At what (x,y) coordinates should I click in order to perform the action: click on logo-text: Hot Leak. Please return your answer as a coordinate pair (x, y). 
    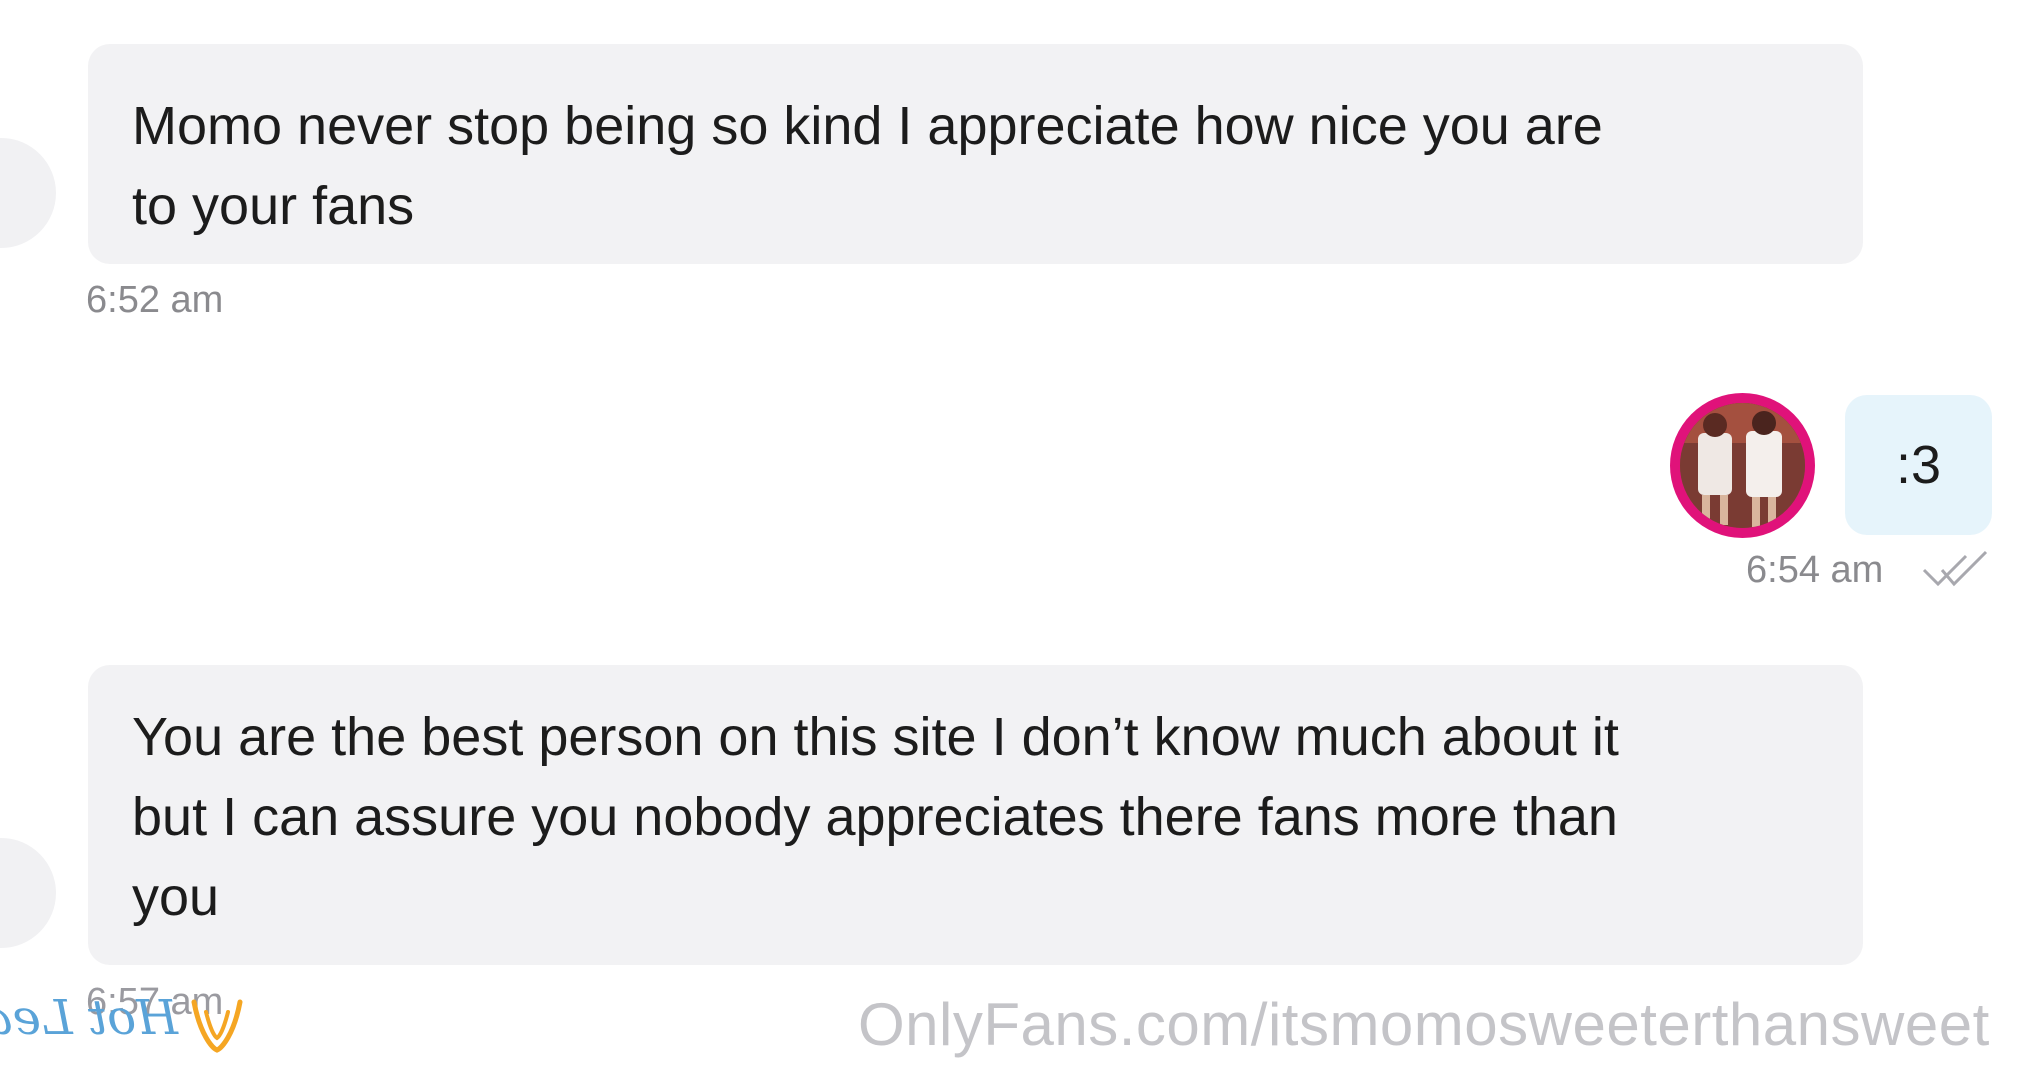
    Looking at the image, I should click on (89, 1018).